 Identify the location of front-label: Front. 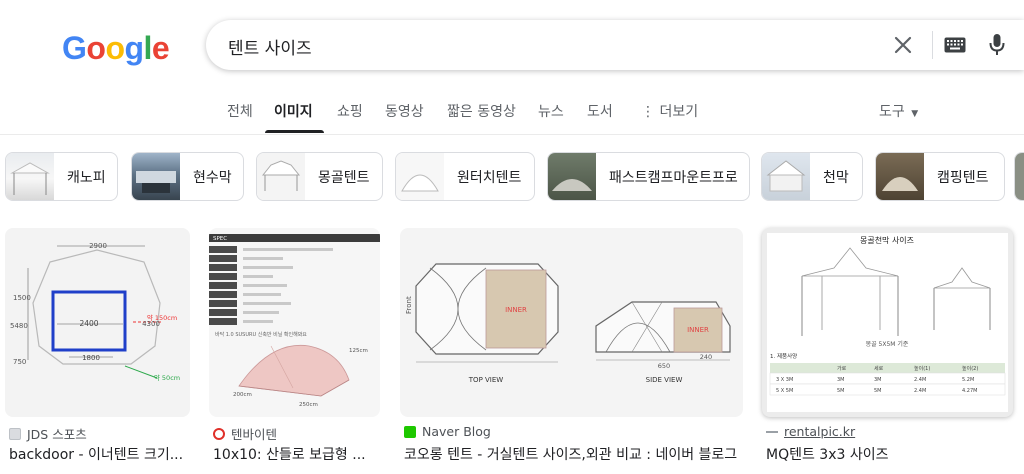
(409, 305).